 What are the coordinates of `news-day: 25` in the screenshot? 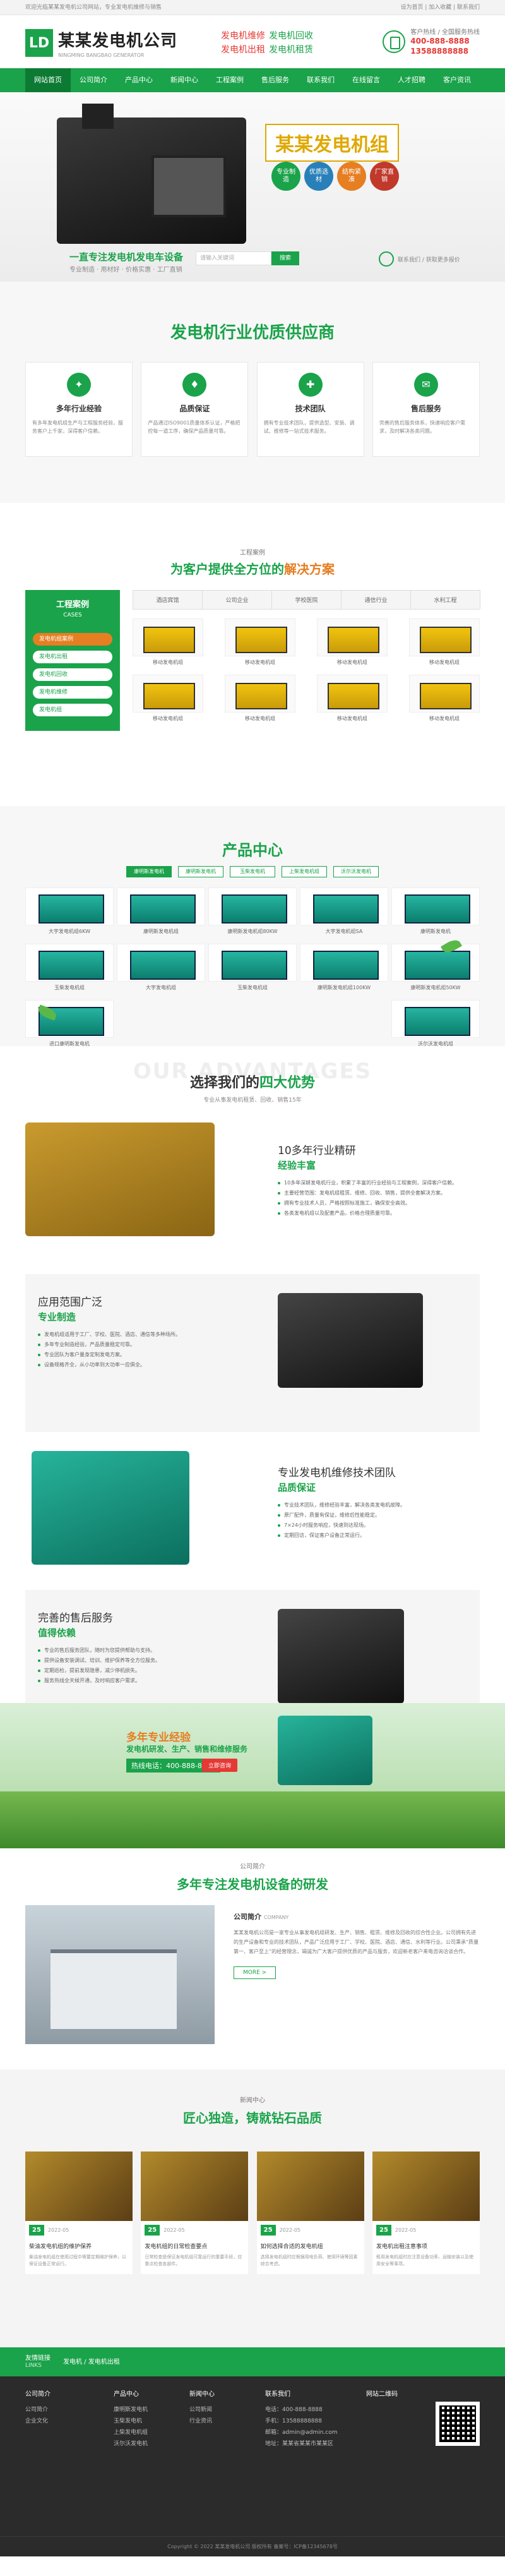 It's located at (268, 2230).